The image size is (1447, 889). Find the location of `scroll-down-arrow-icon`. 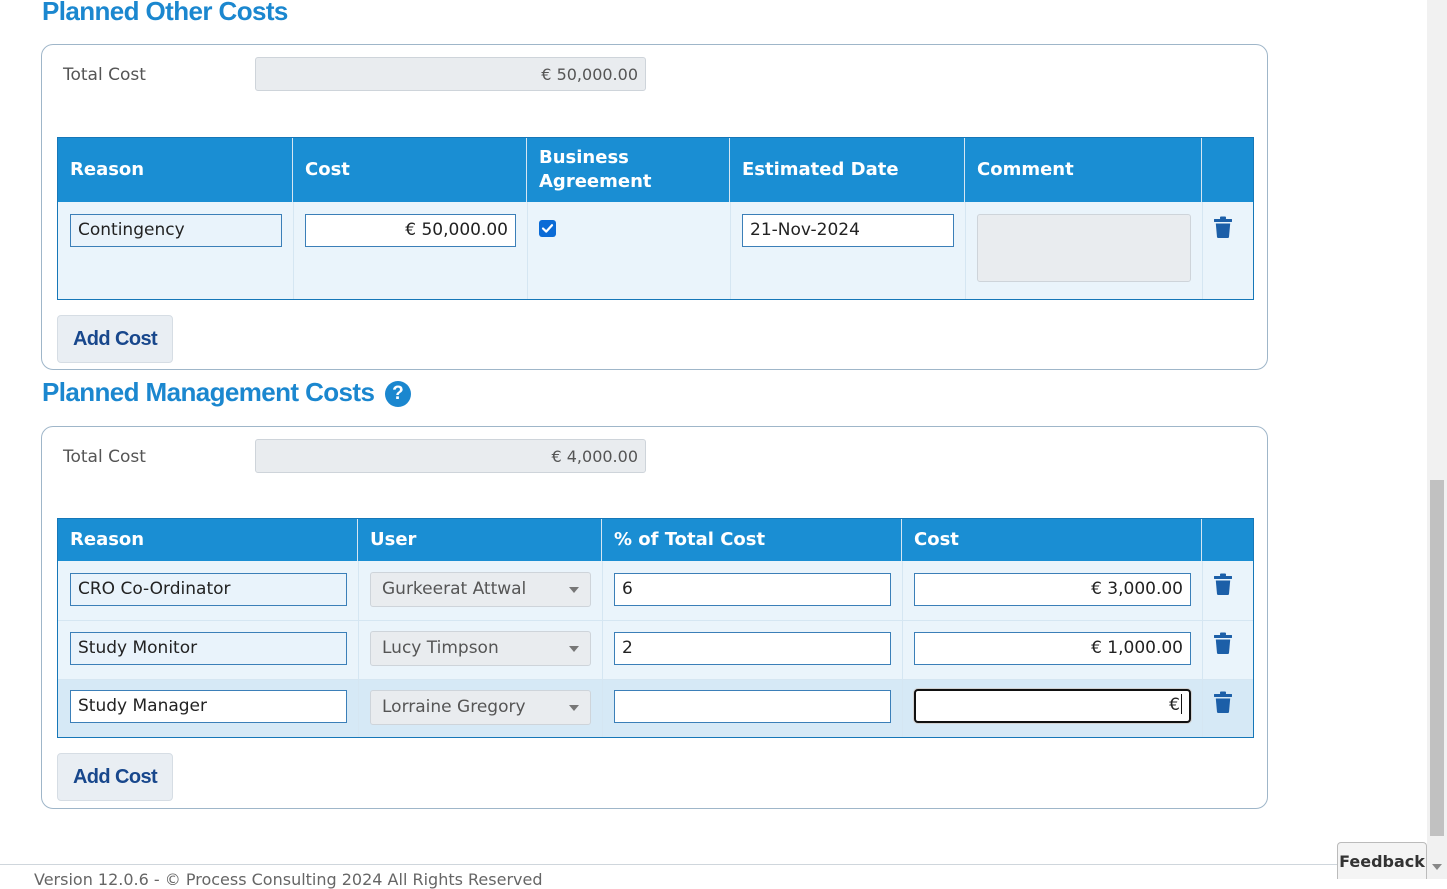

scroll-down-arrow-icon is located at coordinates (1437, 867).